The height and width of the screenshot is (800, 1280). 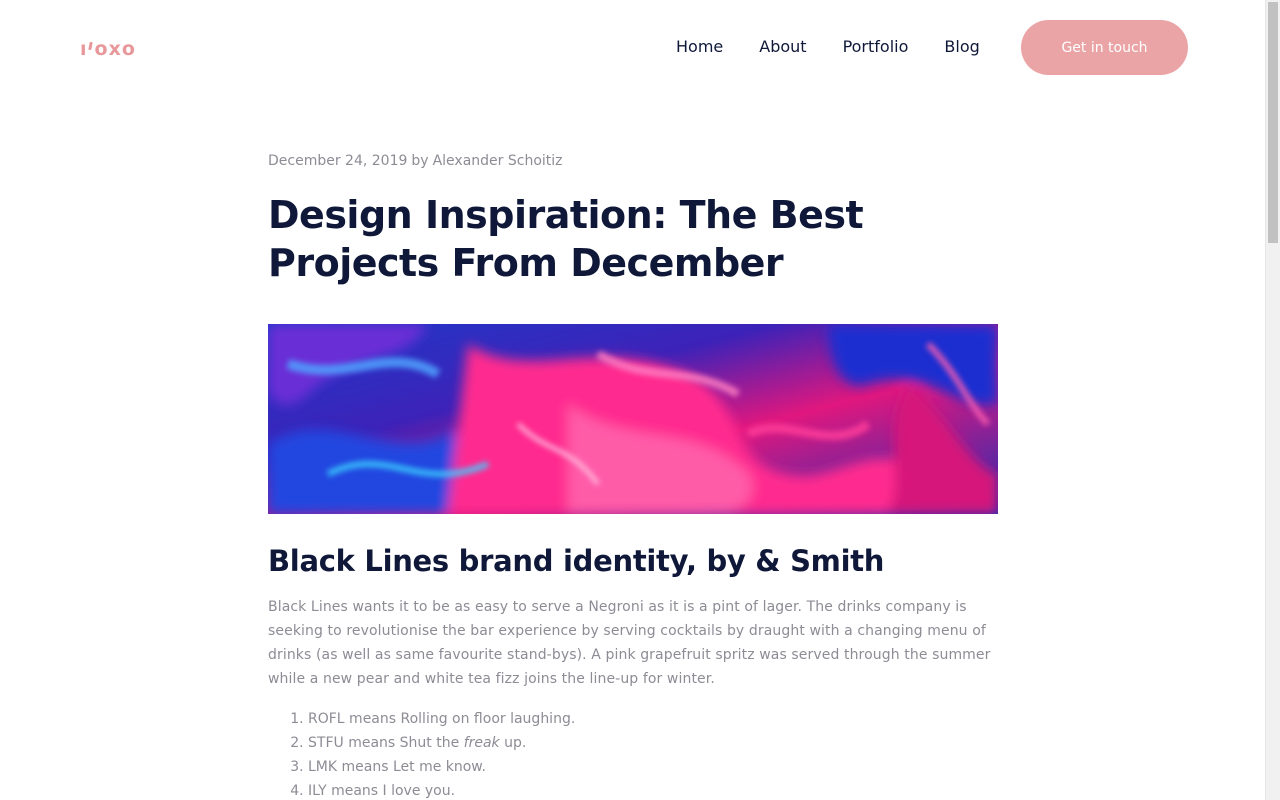 What do you see at coordinates (653, 719) in the screenshot?
I see `list-item: ROFL means Rolling on floor laughing.` at bounding box center [653, 719].